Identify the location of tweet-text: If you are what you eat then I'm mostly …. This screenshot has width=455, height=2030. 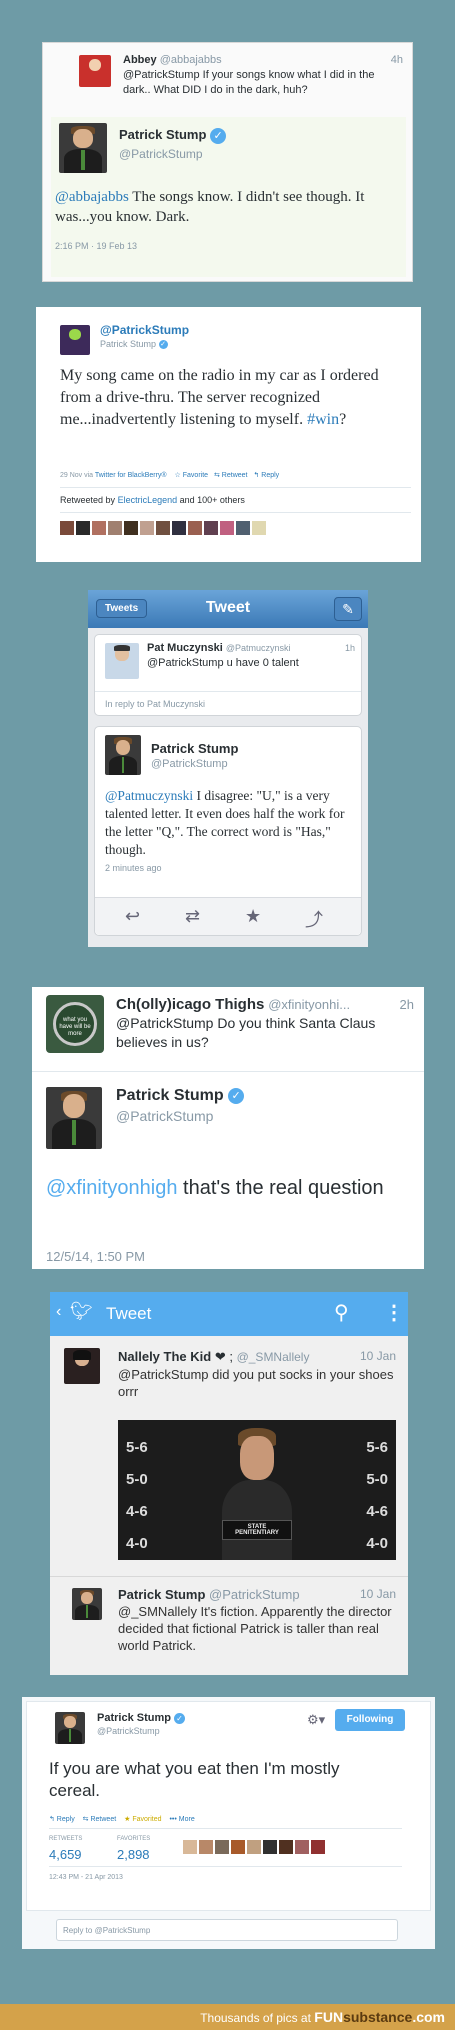
(194, 1779).